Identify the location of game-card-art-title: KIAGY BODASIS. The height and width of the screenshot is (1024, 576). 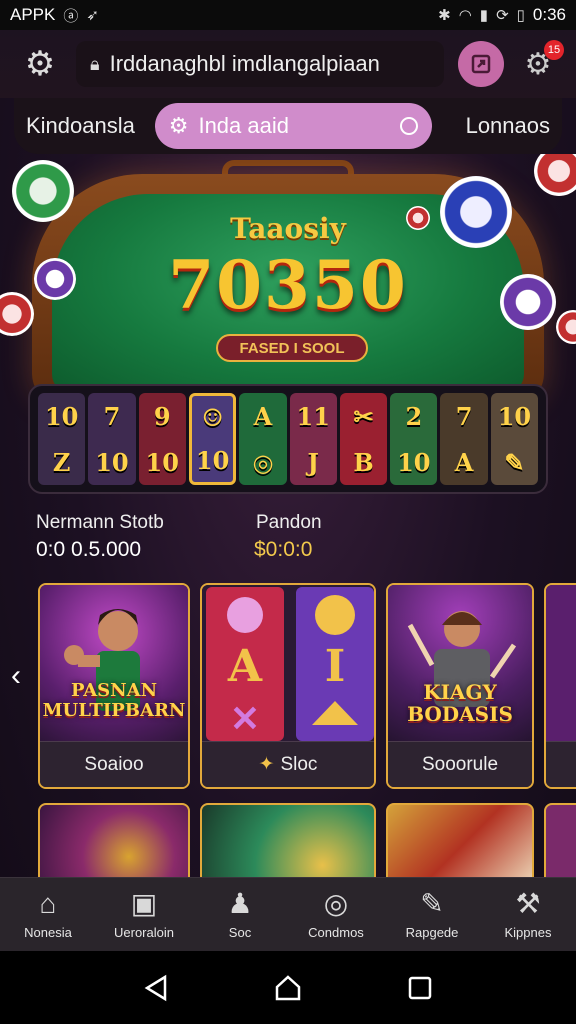
(460, 703).